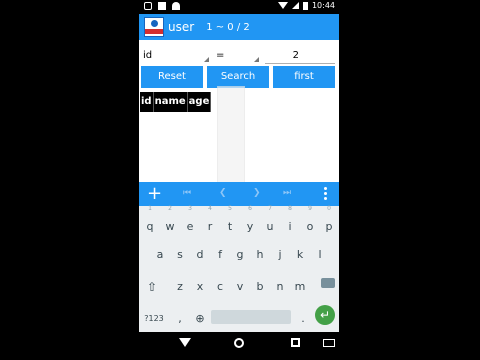  What do you see at coordinates (148, 55) in the screenshot?
I see `field-select-value: id` at bounding box center [148, 55].